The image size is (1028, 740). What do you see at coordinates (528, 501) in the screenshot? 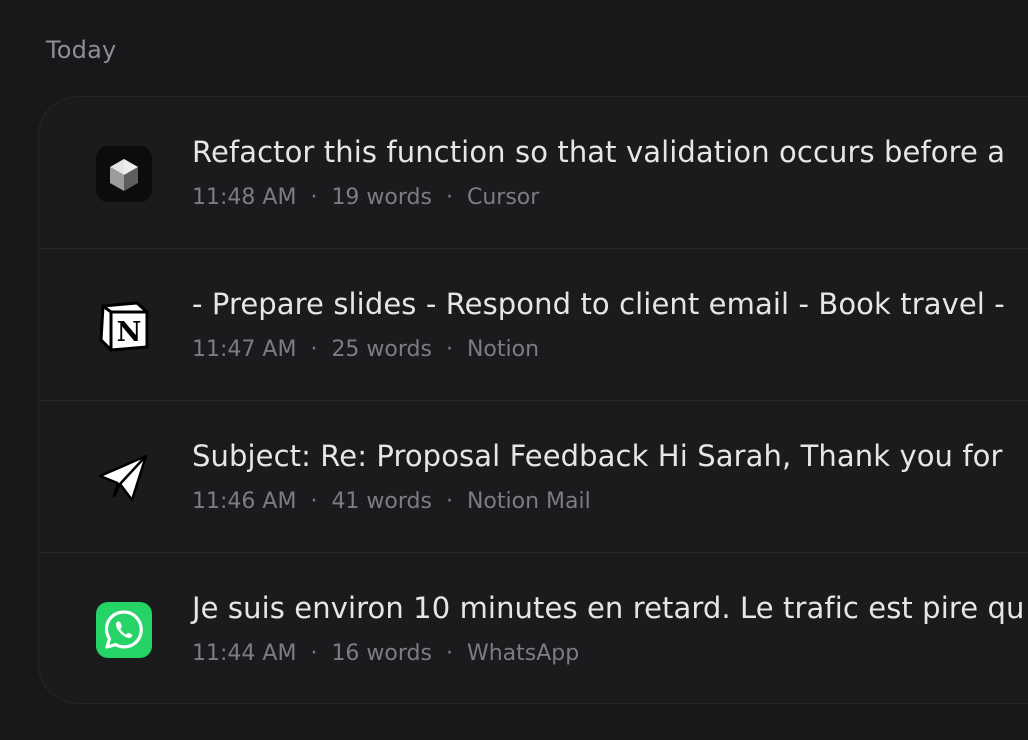
I see `entry-app-name: Notion Mail` at bounding box center [528, 501].